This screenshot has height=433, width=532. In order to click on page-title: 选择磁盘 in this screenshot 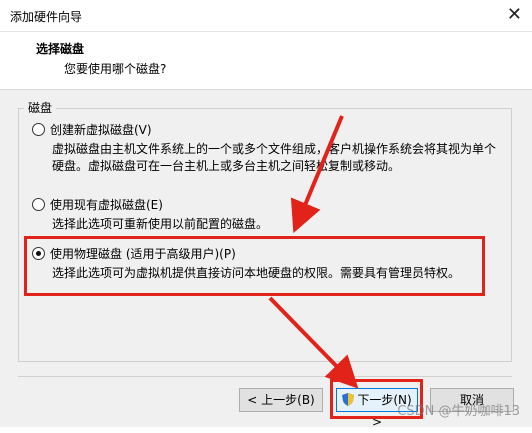, I will do `click(60, 49)`.